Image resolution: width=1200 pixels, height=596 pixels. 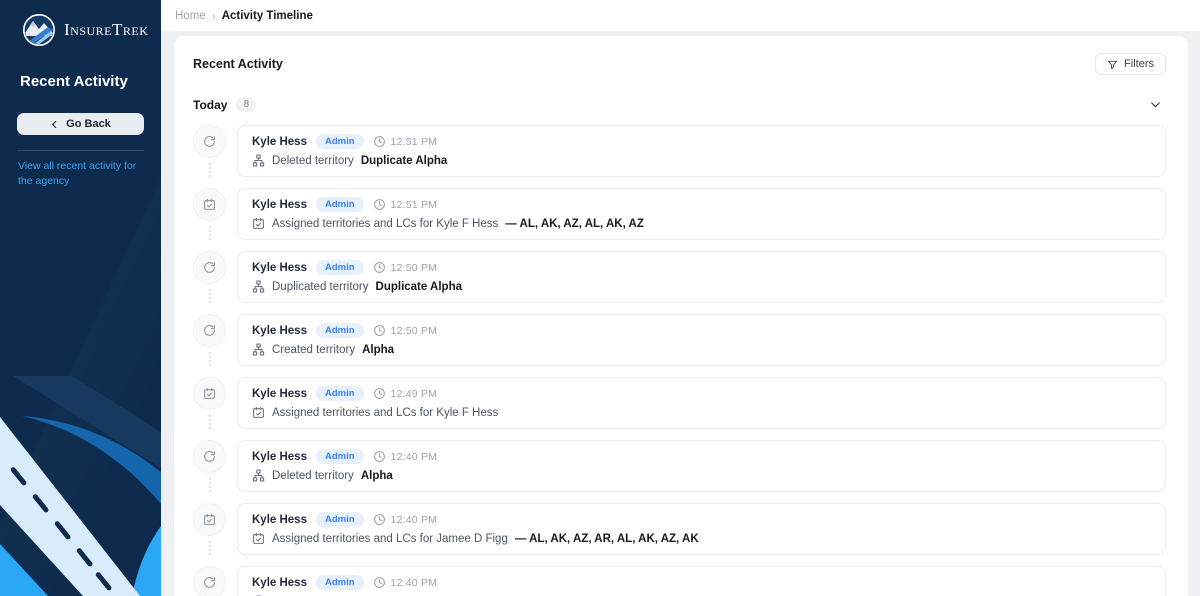 What do you see at coordinates (80, 486) in the screenshot?
I see `road-illustration` at bounding box center [80, 486].